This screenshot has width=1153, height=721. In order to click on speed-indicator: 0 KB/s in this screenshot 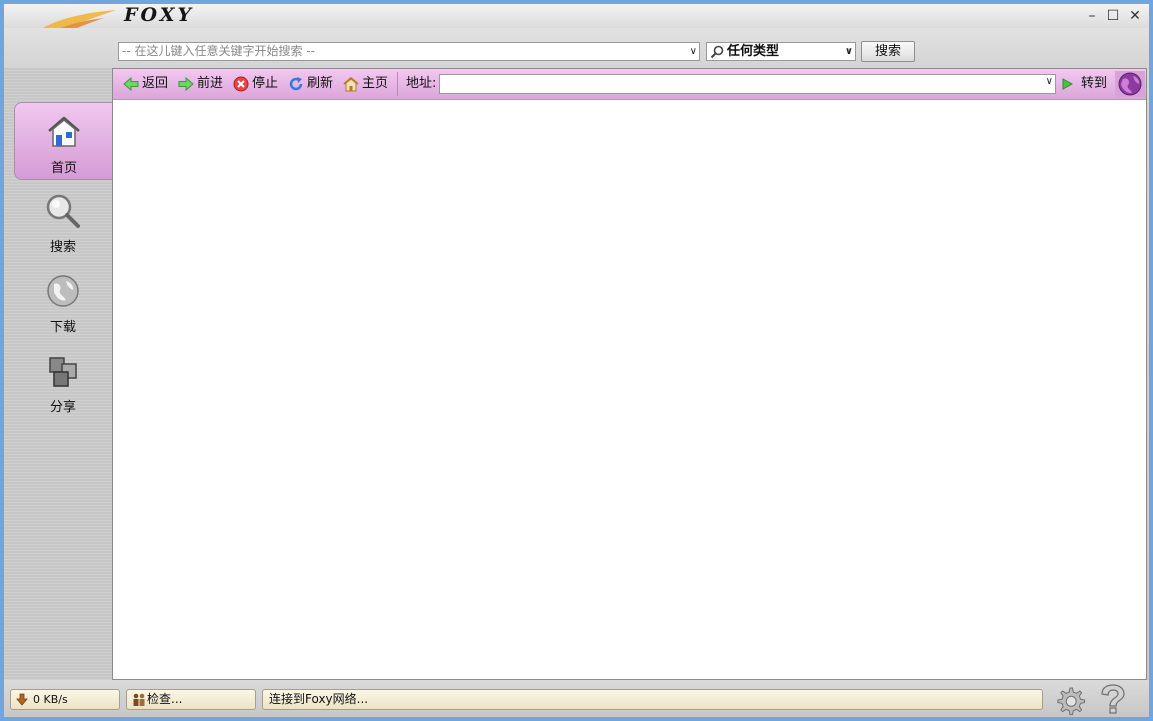, I will do `click(65, 699)`.